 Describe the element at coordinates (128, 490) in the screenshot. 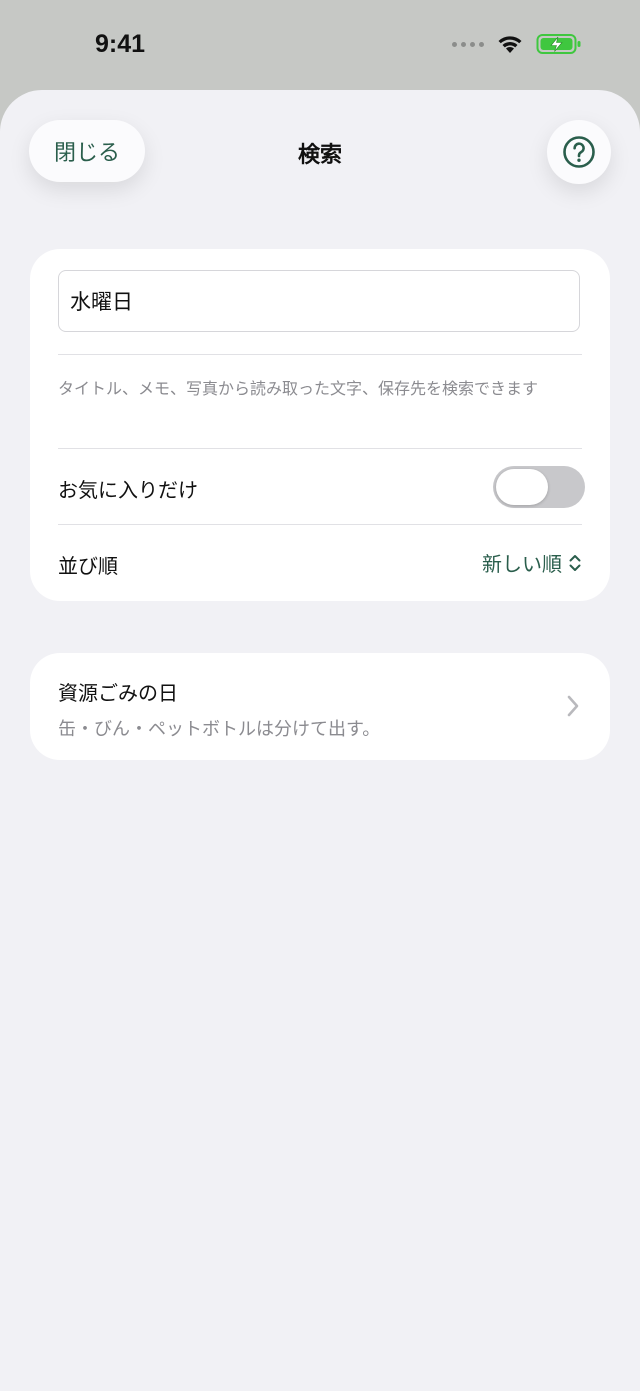

I see `favorites-only-label: お気に入りだけ` at that location.